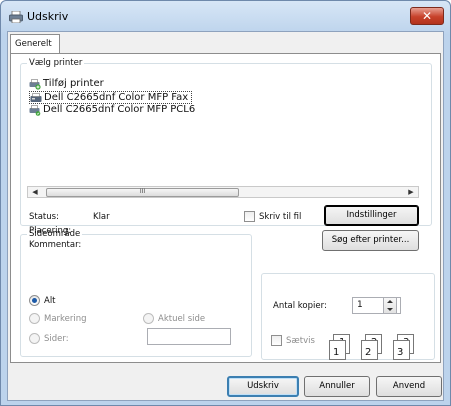 This screenshot has width=451, height=406. Describe the element at coordinates (50, 301) in the screenshot. I see `range-all-label: Alt` at that location.